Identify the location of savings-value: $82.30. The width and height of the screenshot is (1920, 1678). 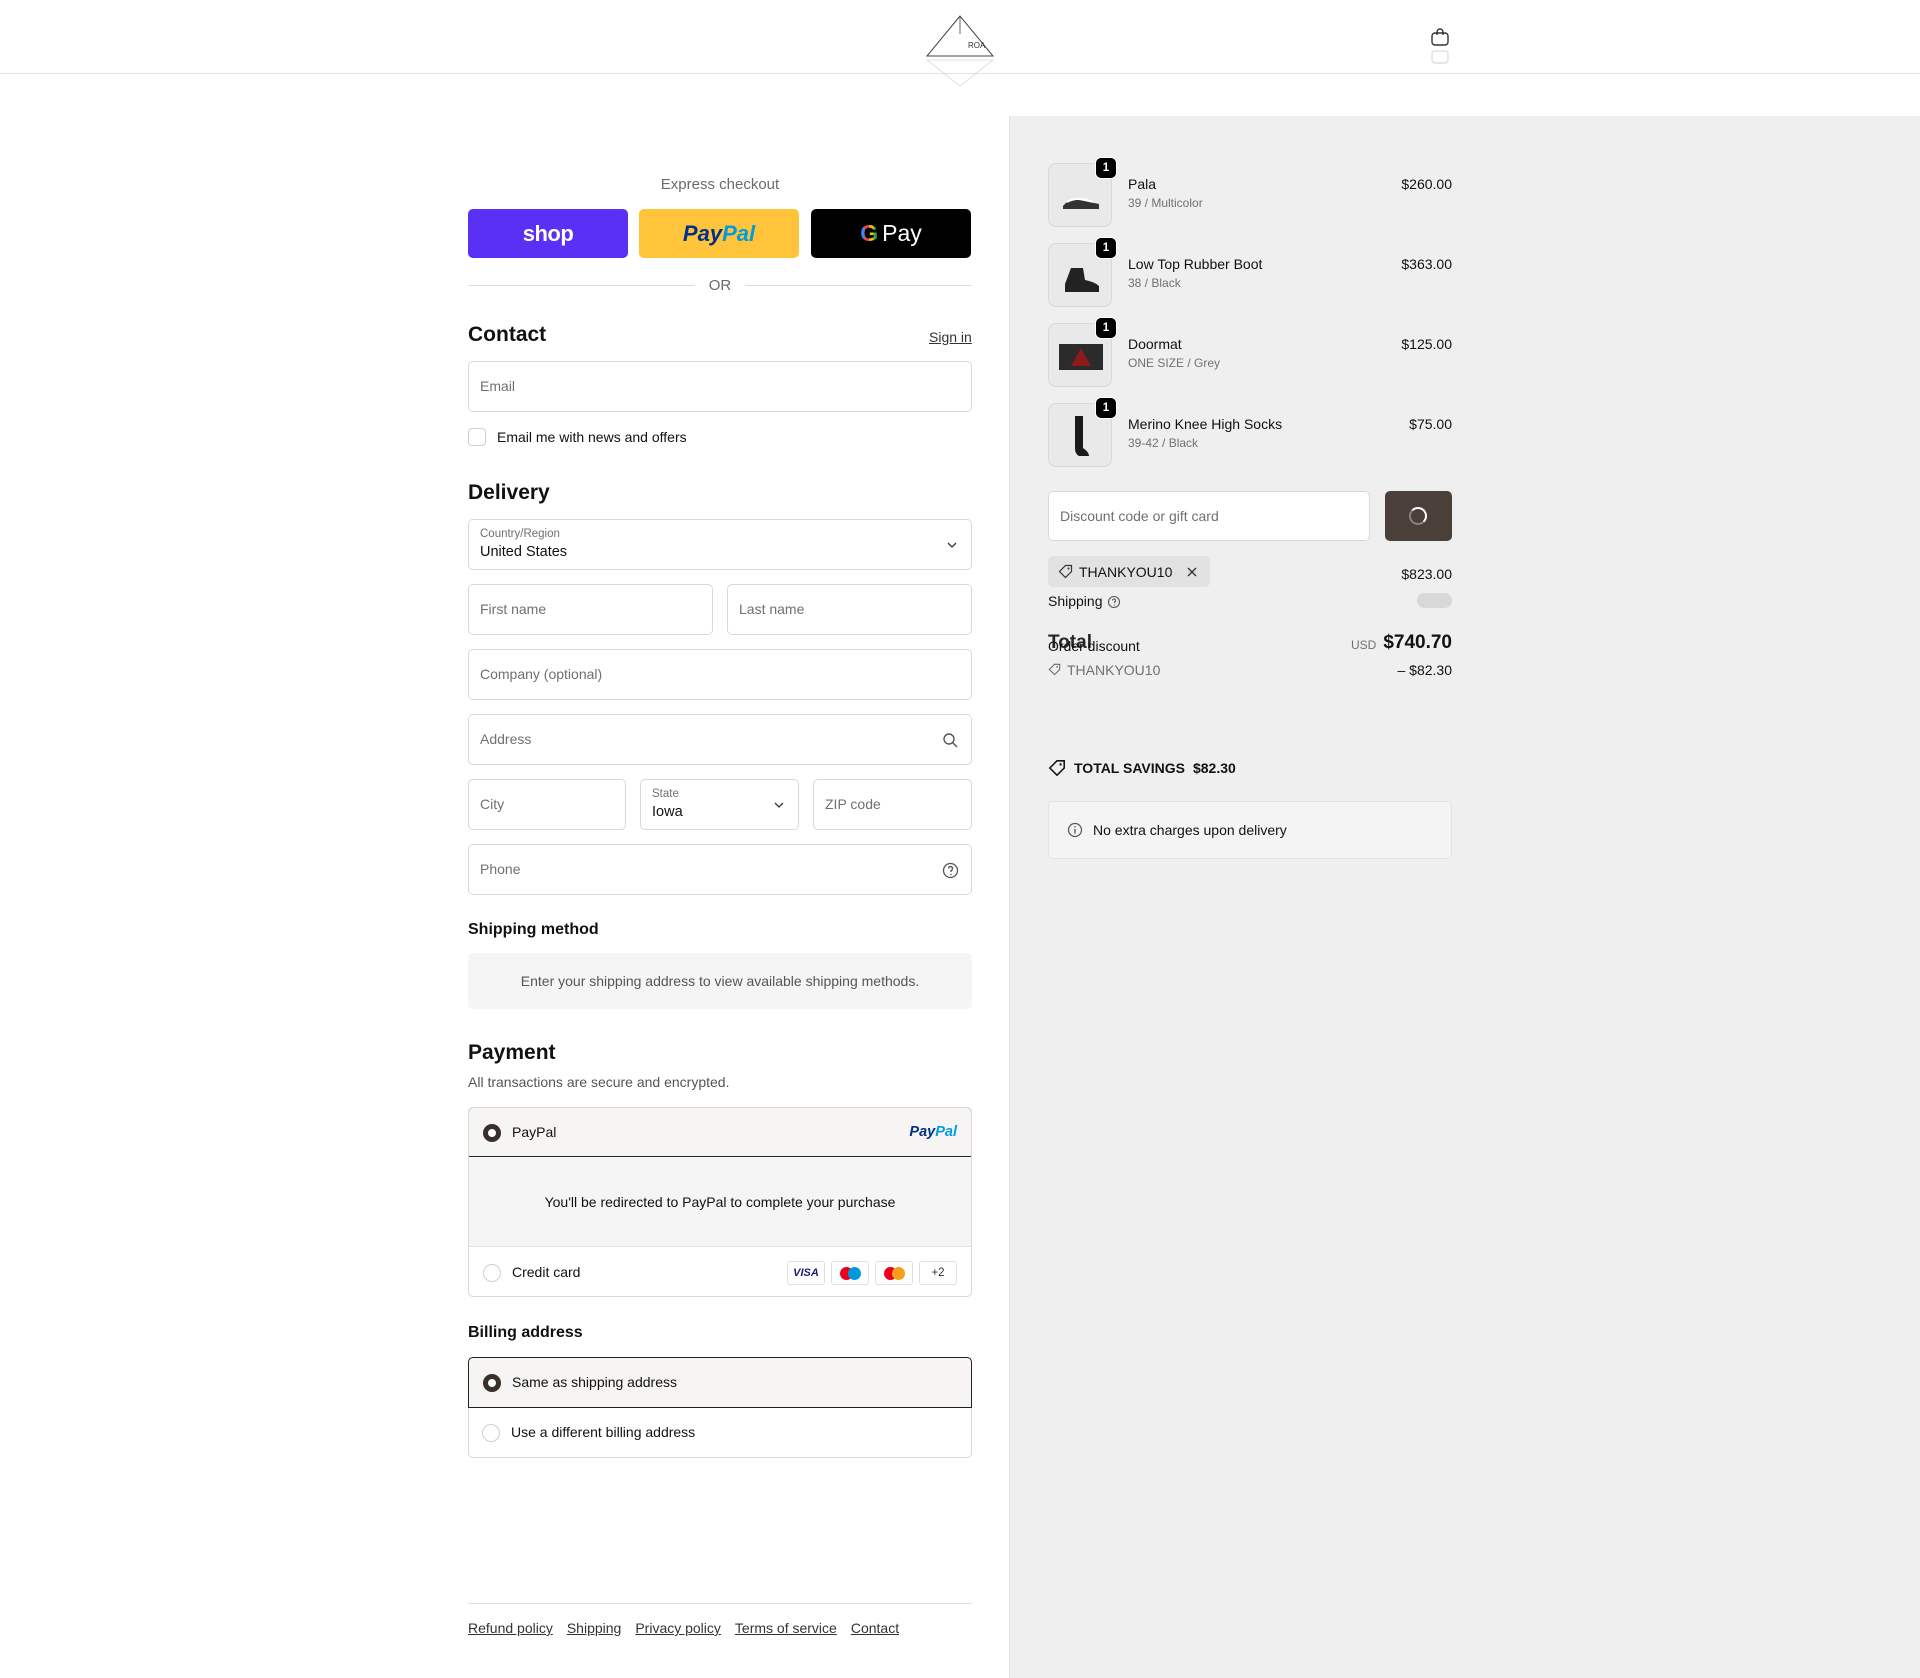
(1214, 768).